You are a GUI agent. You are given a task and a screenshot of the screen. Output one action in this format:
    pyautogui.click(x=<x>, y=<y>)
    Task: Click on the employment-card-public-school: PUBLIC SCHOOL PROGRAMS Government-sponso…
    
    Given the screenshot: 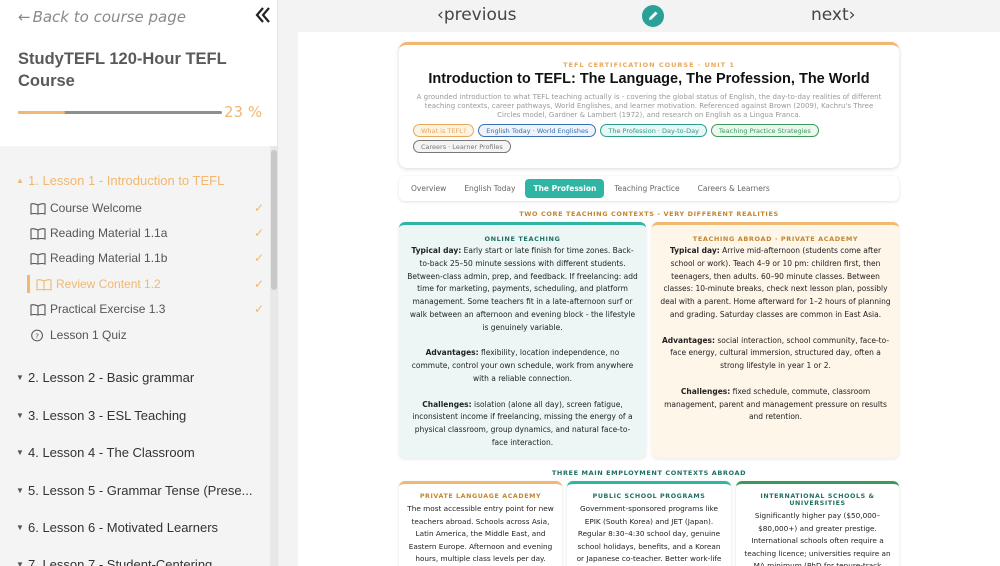 What is the action you would take?
    pyautogui.click(x=649, y=523)
    